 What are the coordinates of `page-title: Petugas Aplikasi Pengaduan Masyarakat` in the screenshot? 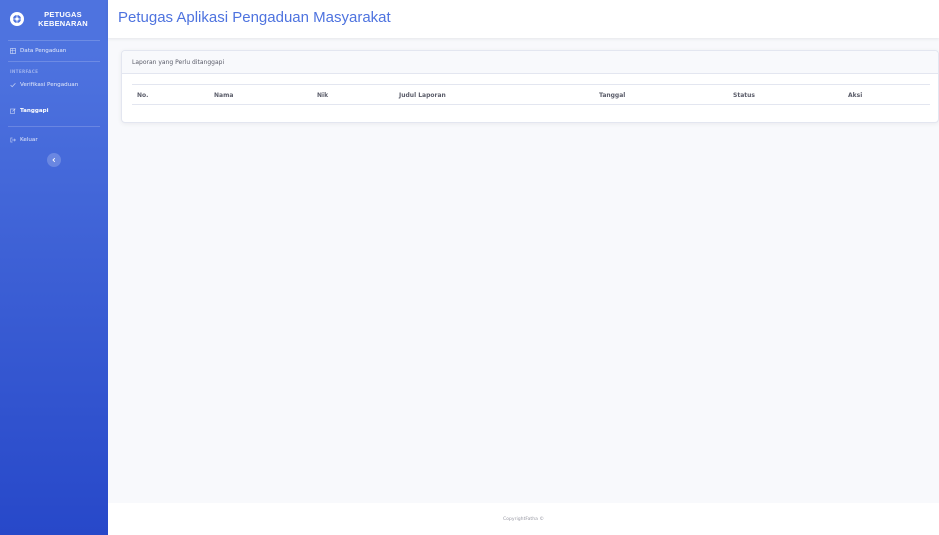 It's located at (254, 17).